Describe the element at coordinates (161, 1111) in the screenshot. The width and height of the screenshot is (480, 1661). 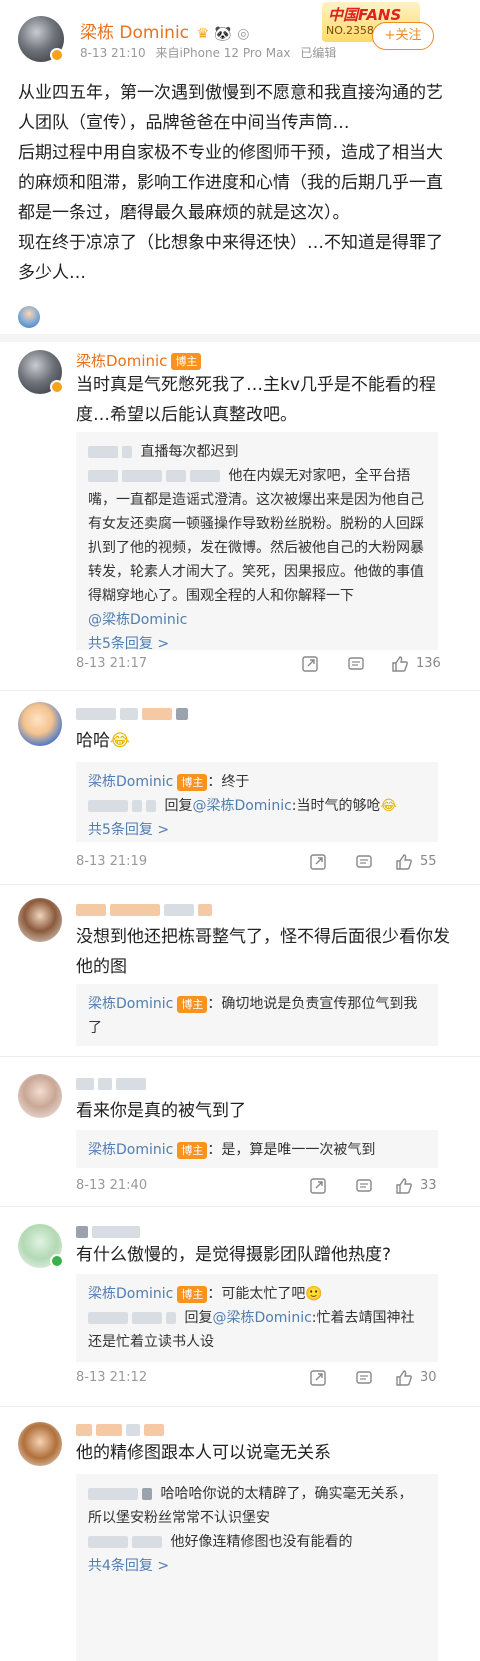
I see `comment-text: 看来你是真的被气到了` at that location.